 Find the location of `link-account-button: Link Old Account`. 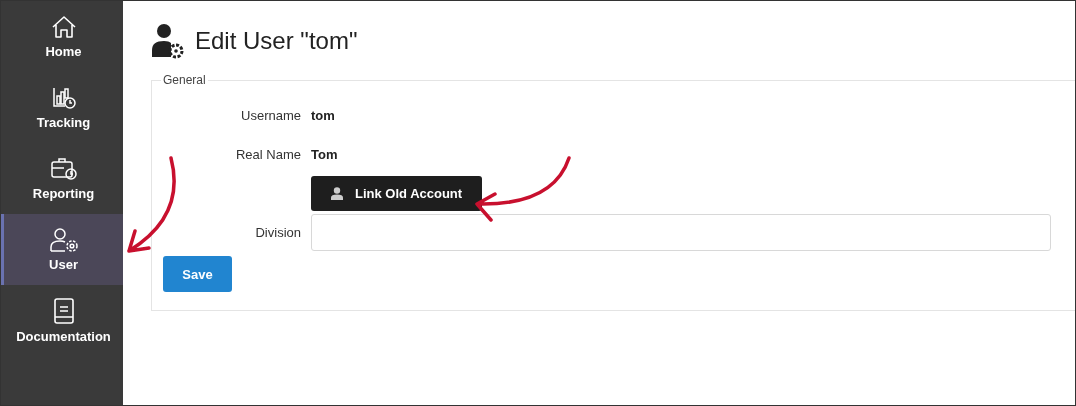

link-account-button: Link Old Account is located at coordinates (397, 193).